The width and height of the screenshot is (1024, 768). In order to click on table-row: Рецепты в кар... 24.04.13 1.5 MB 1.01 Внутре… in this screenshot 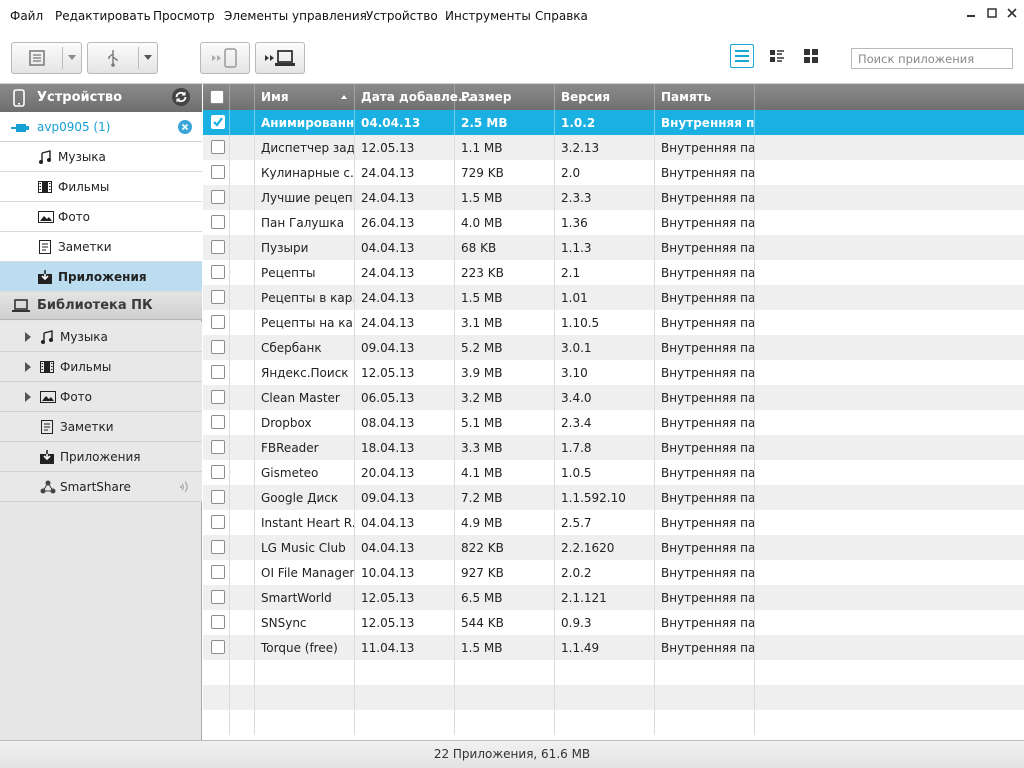, I will do `click(613, 297)`.